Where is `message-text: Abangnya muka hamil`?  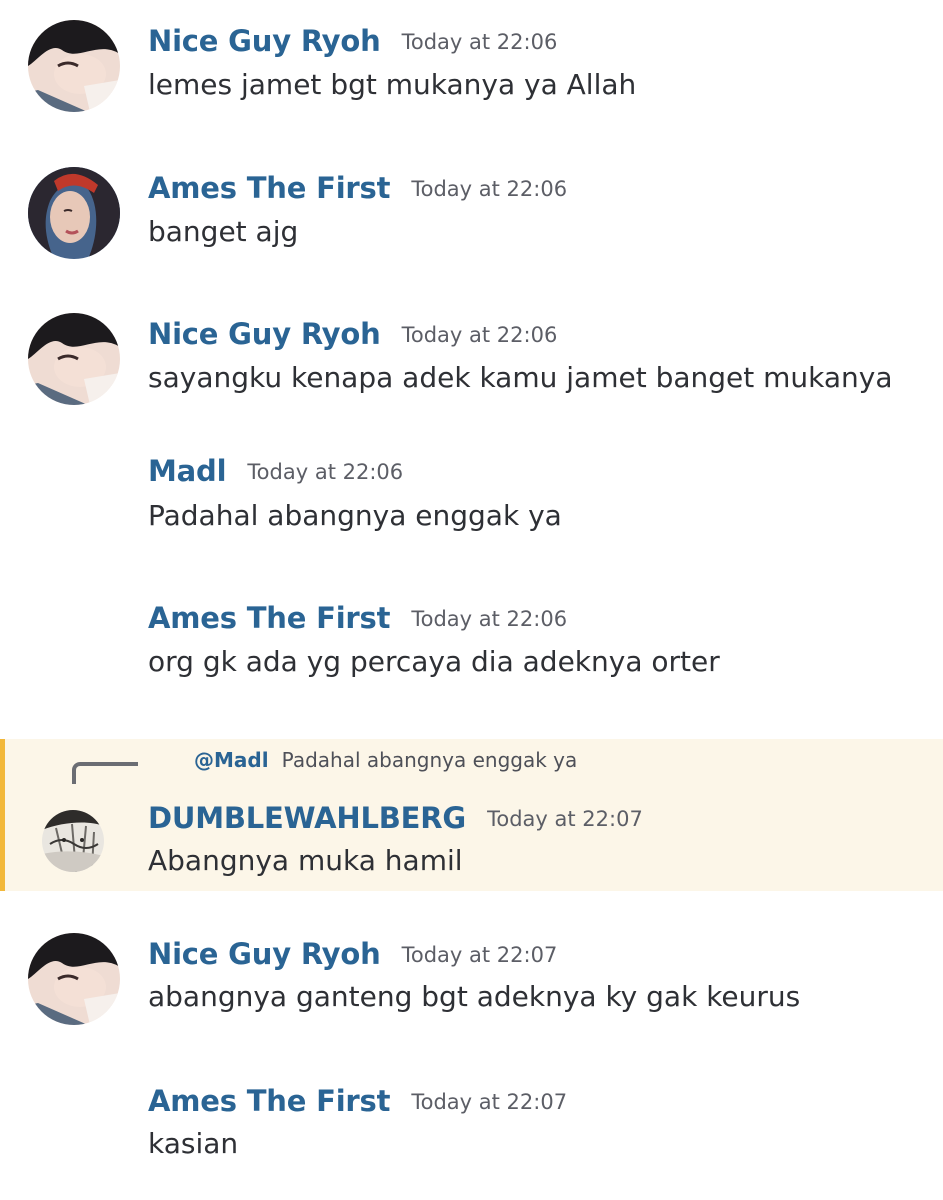
message-text: Abangnya muka hamil is located at coordinates (305, 860).